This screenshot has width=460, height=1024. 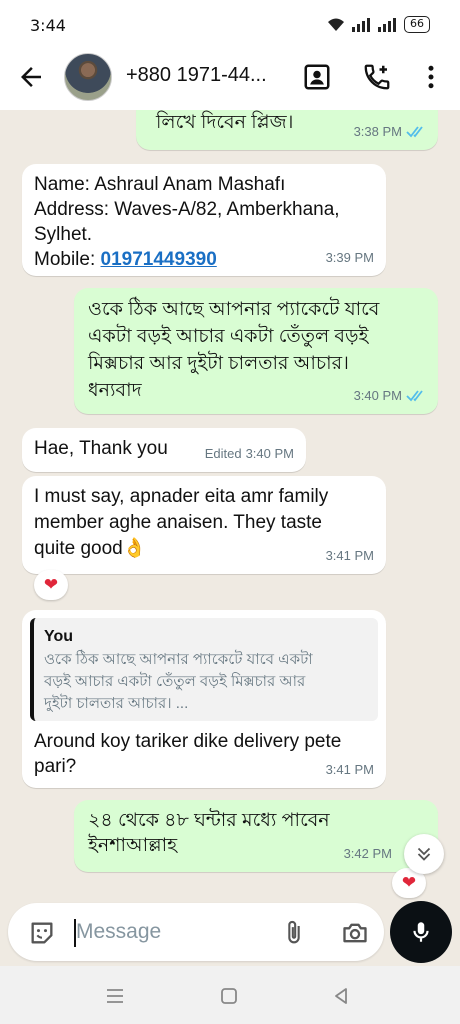 I want to click on scroll-down-button, so click(x=424, y=854).